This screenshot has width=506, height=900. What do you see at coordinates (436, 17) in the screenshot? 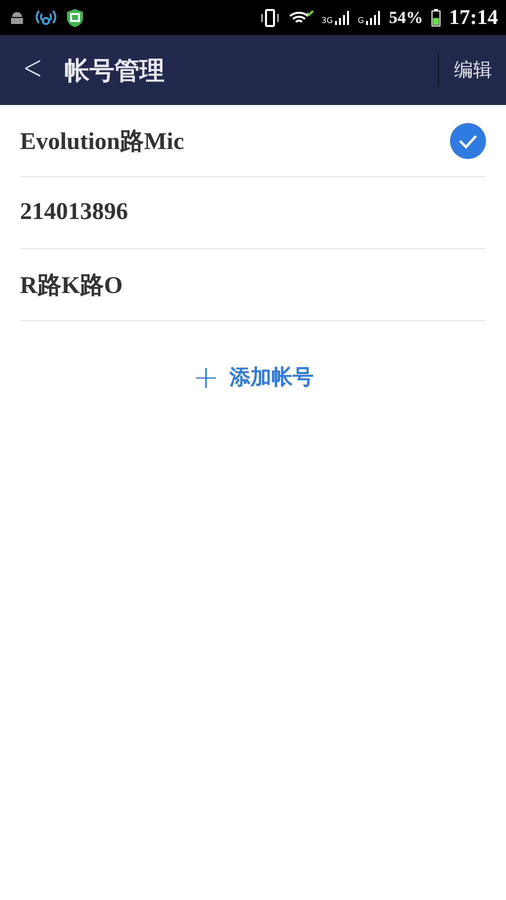
I see `battery-icon` at bounding box center [436, 17].